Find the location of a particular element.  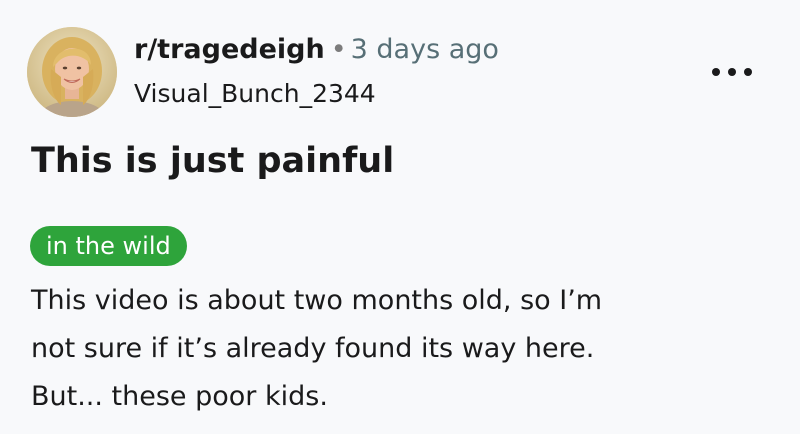

body-line: But... these poor kids. is located at coordinates (179, 396).